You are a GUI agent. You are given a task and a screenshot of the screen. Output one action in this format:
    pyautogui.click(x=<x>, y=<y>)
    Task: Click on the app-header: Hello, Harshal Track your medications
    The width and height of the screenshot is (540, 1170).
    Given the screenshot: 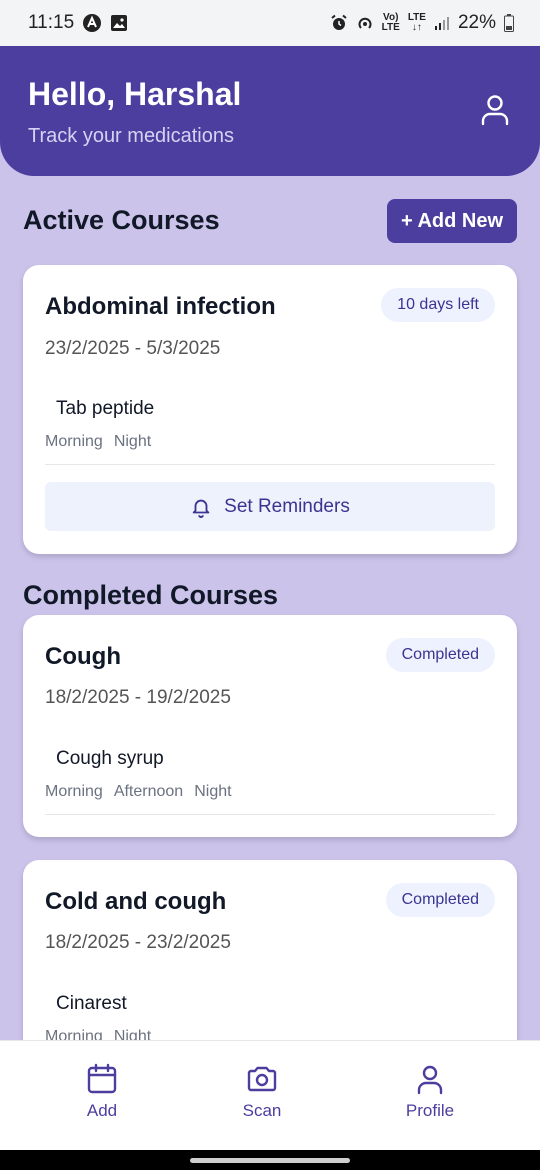 What is the action you would take?
    pyautogui.click(x=270, y=111)
    